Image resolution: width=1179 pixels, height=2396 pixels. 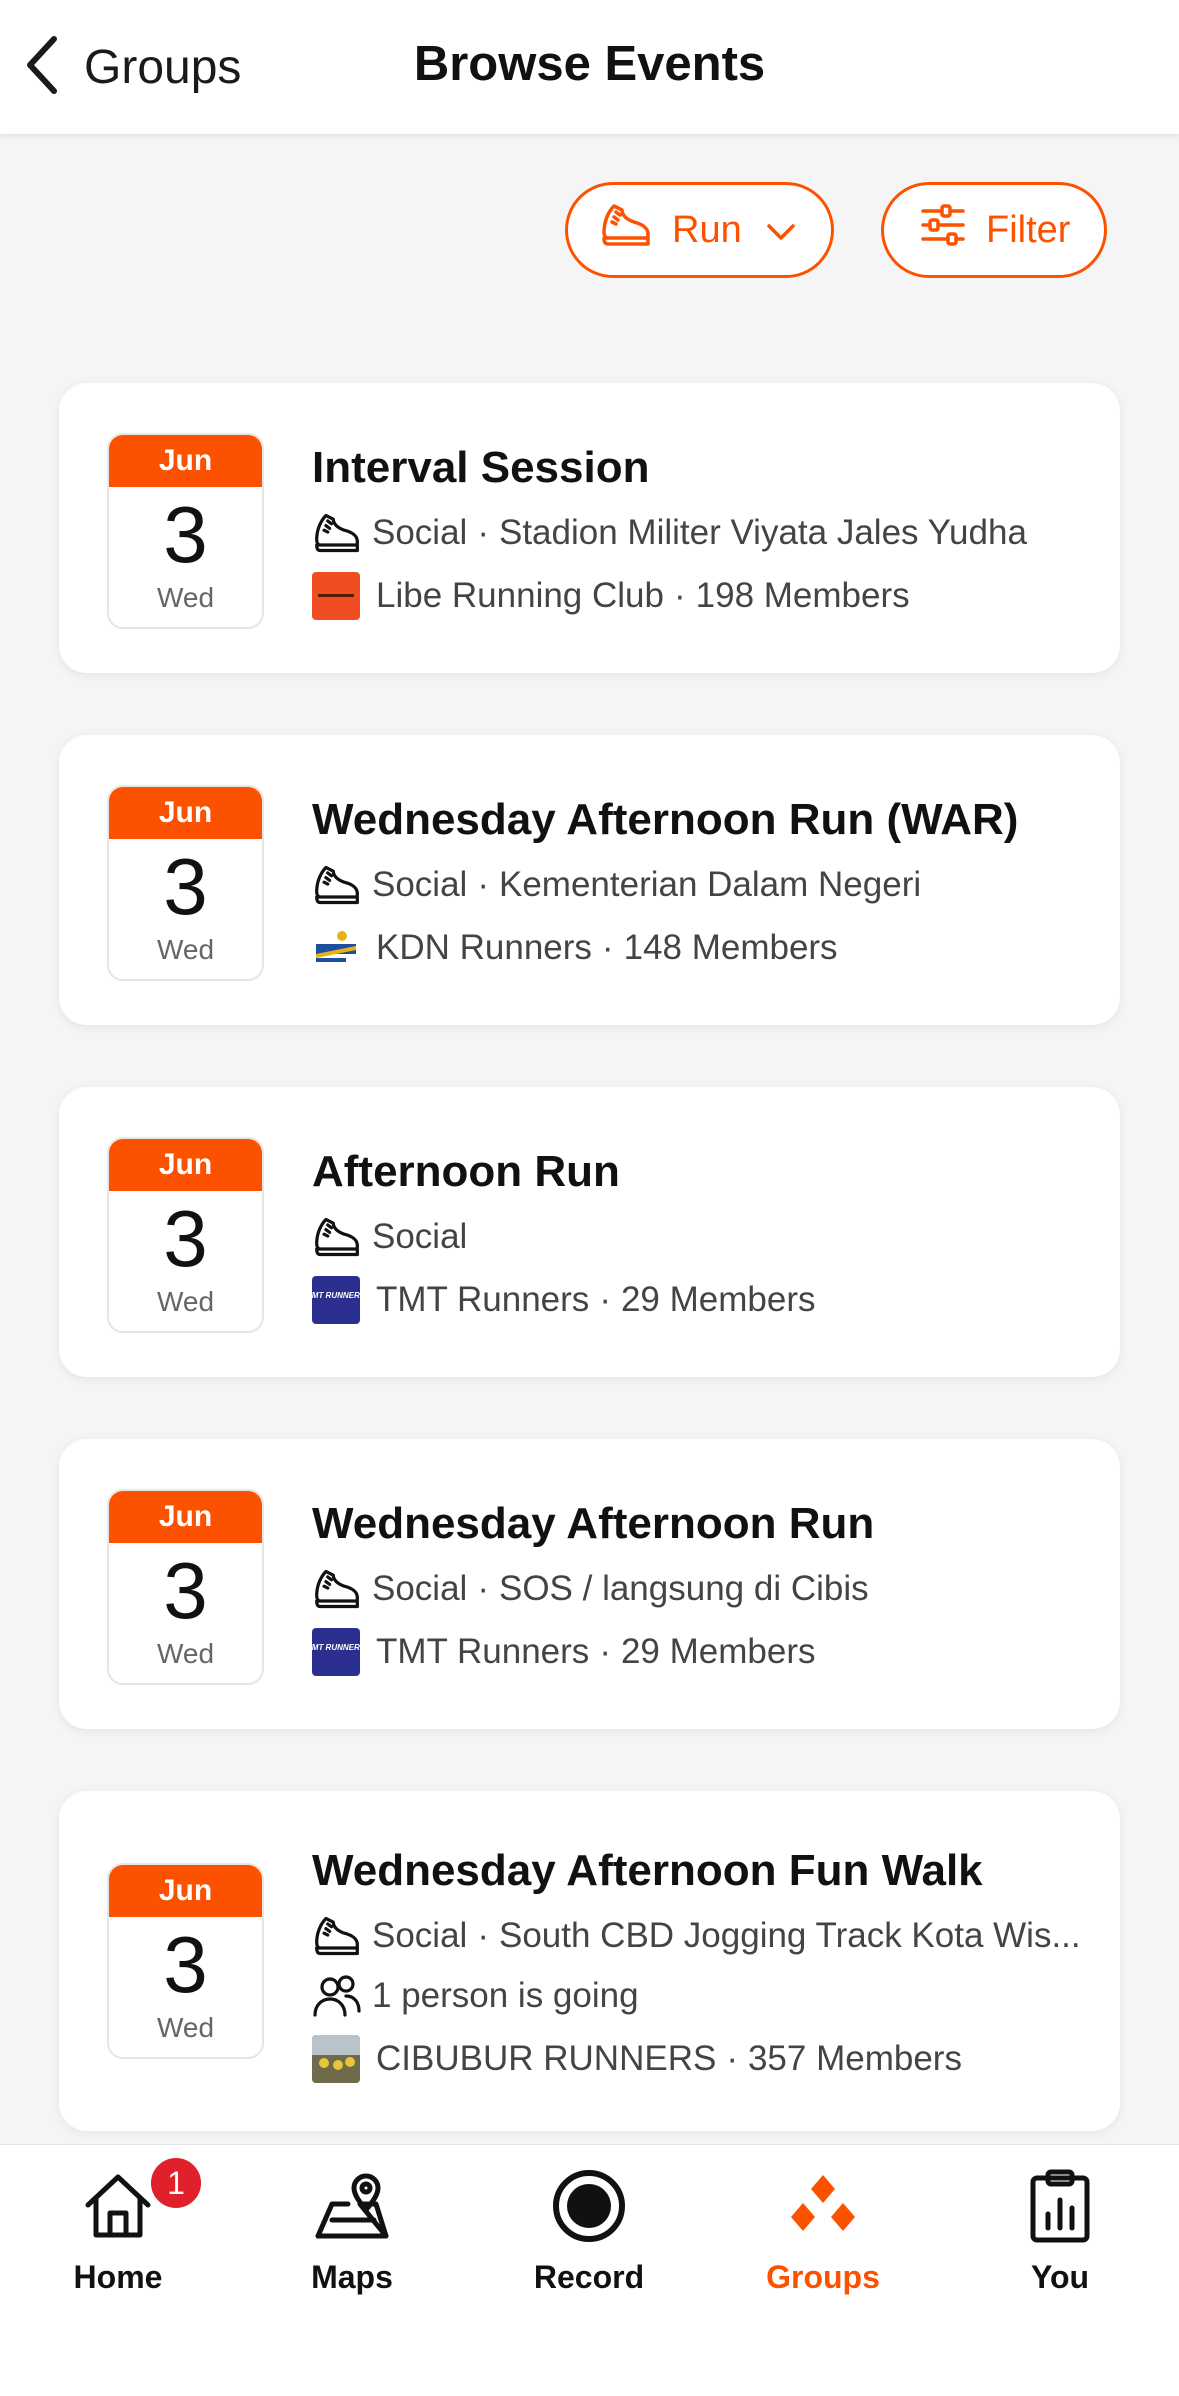 I want to click on event-type-location: Social, so click(x=389, y=1237).